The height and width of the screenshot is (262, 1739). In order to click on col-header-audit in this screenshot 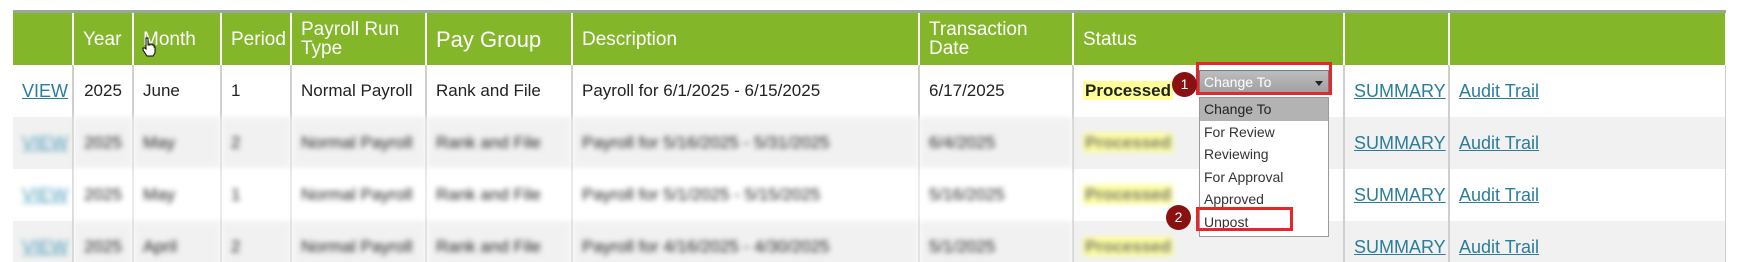, I will do `click(1587, 39)`.